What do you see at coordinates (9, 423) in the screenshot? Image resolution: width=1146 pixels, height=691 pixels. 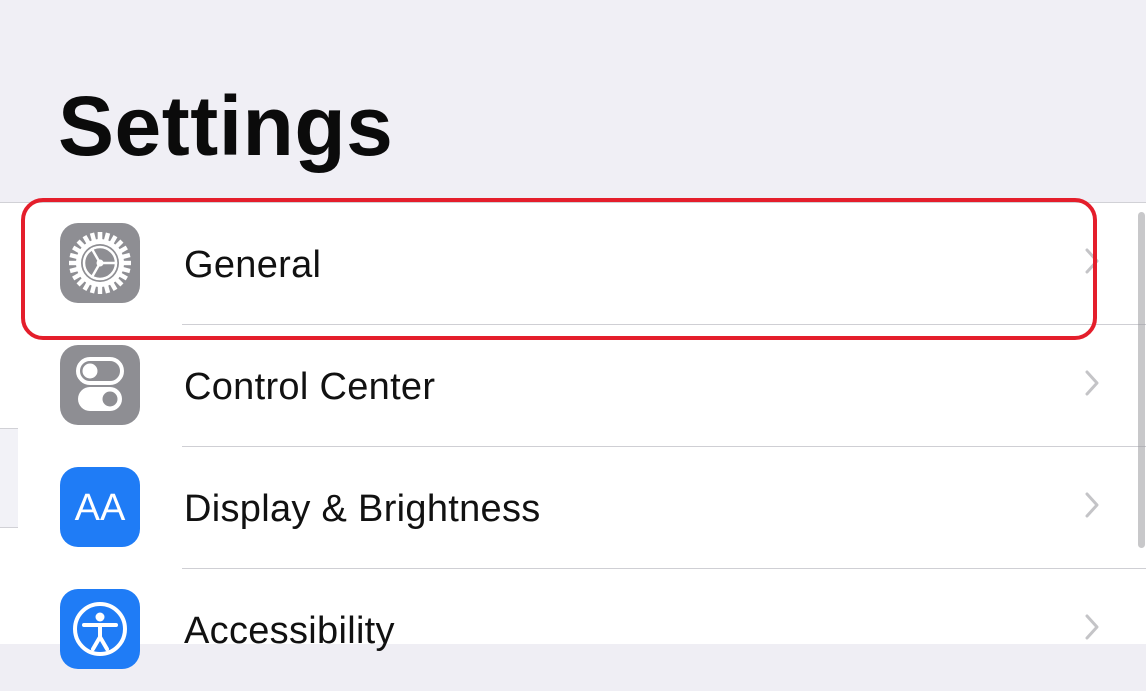 I see `left-panel-edge` at bounding box center [9, 423].